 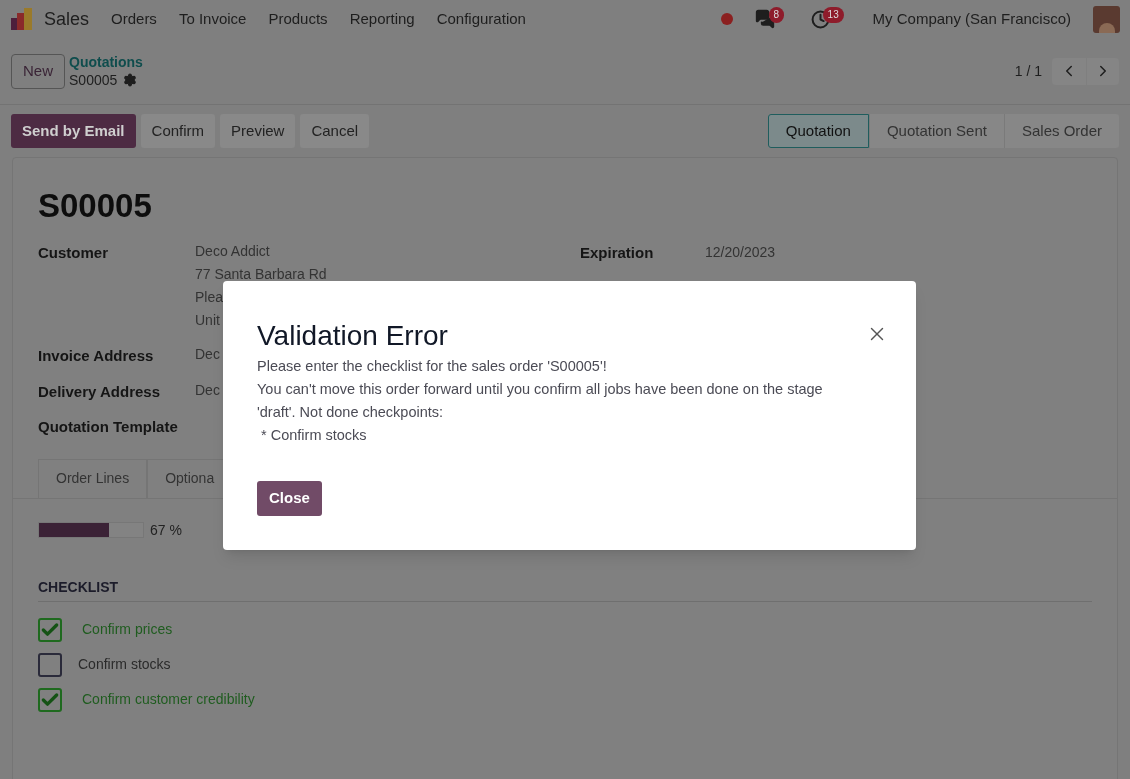 I want to click on field-label: Delivery Address, so click(x=99, y=391).